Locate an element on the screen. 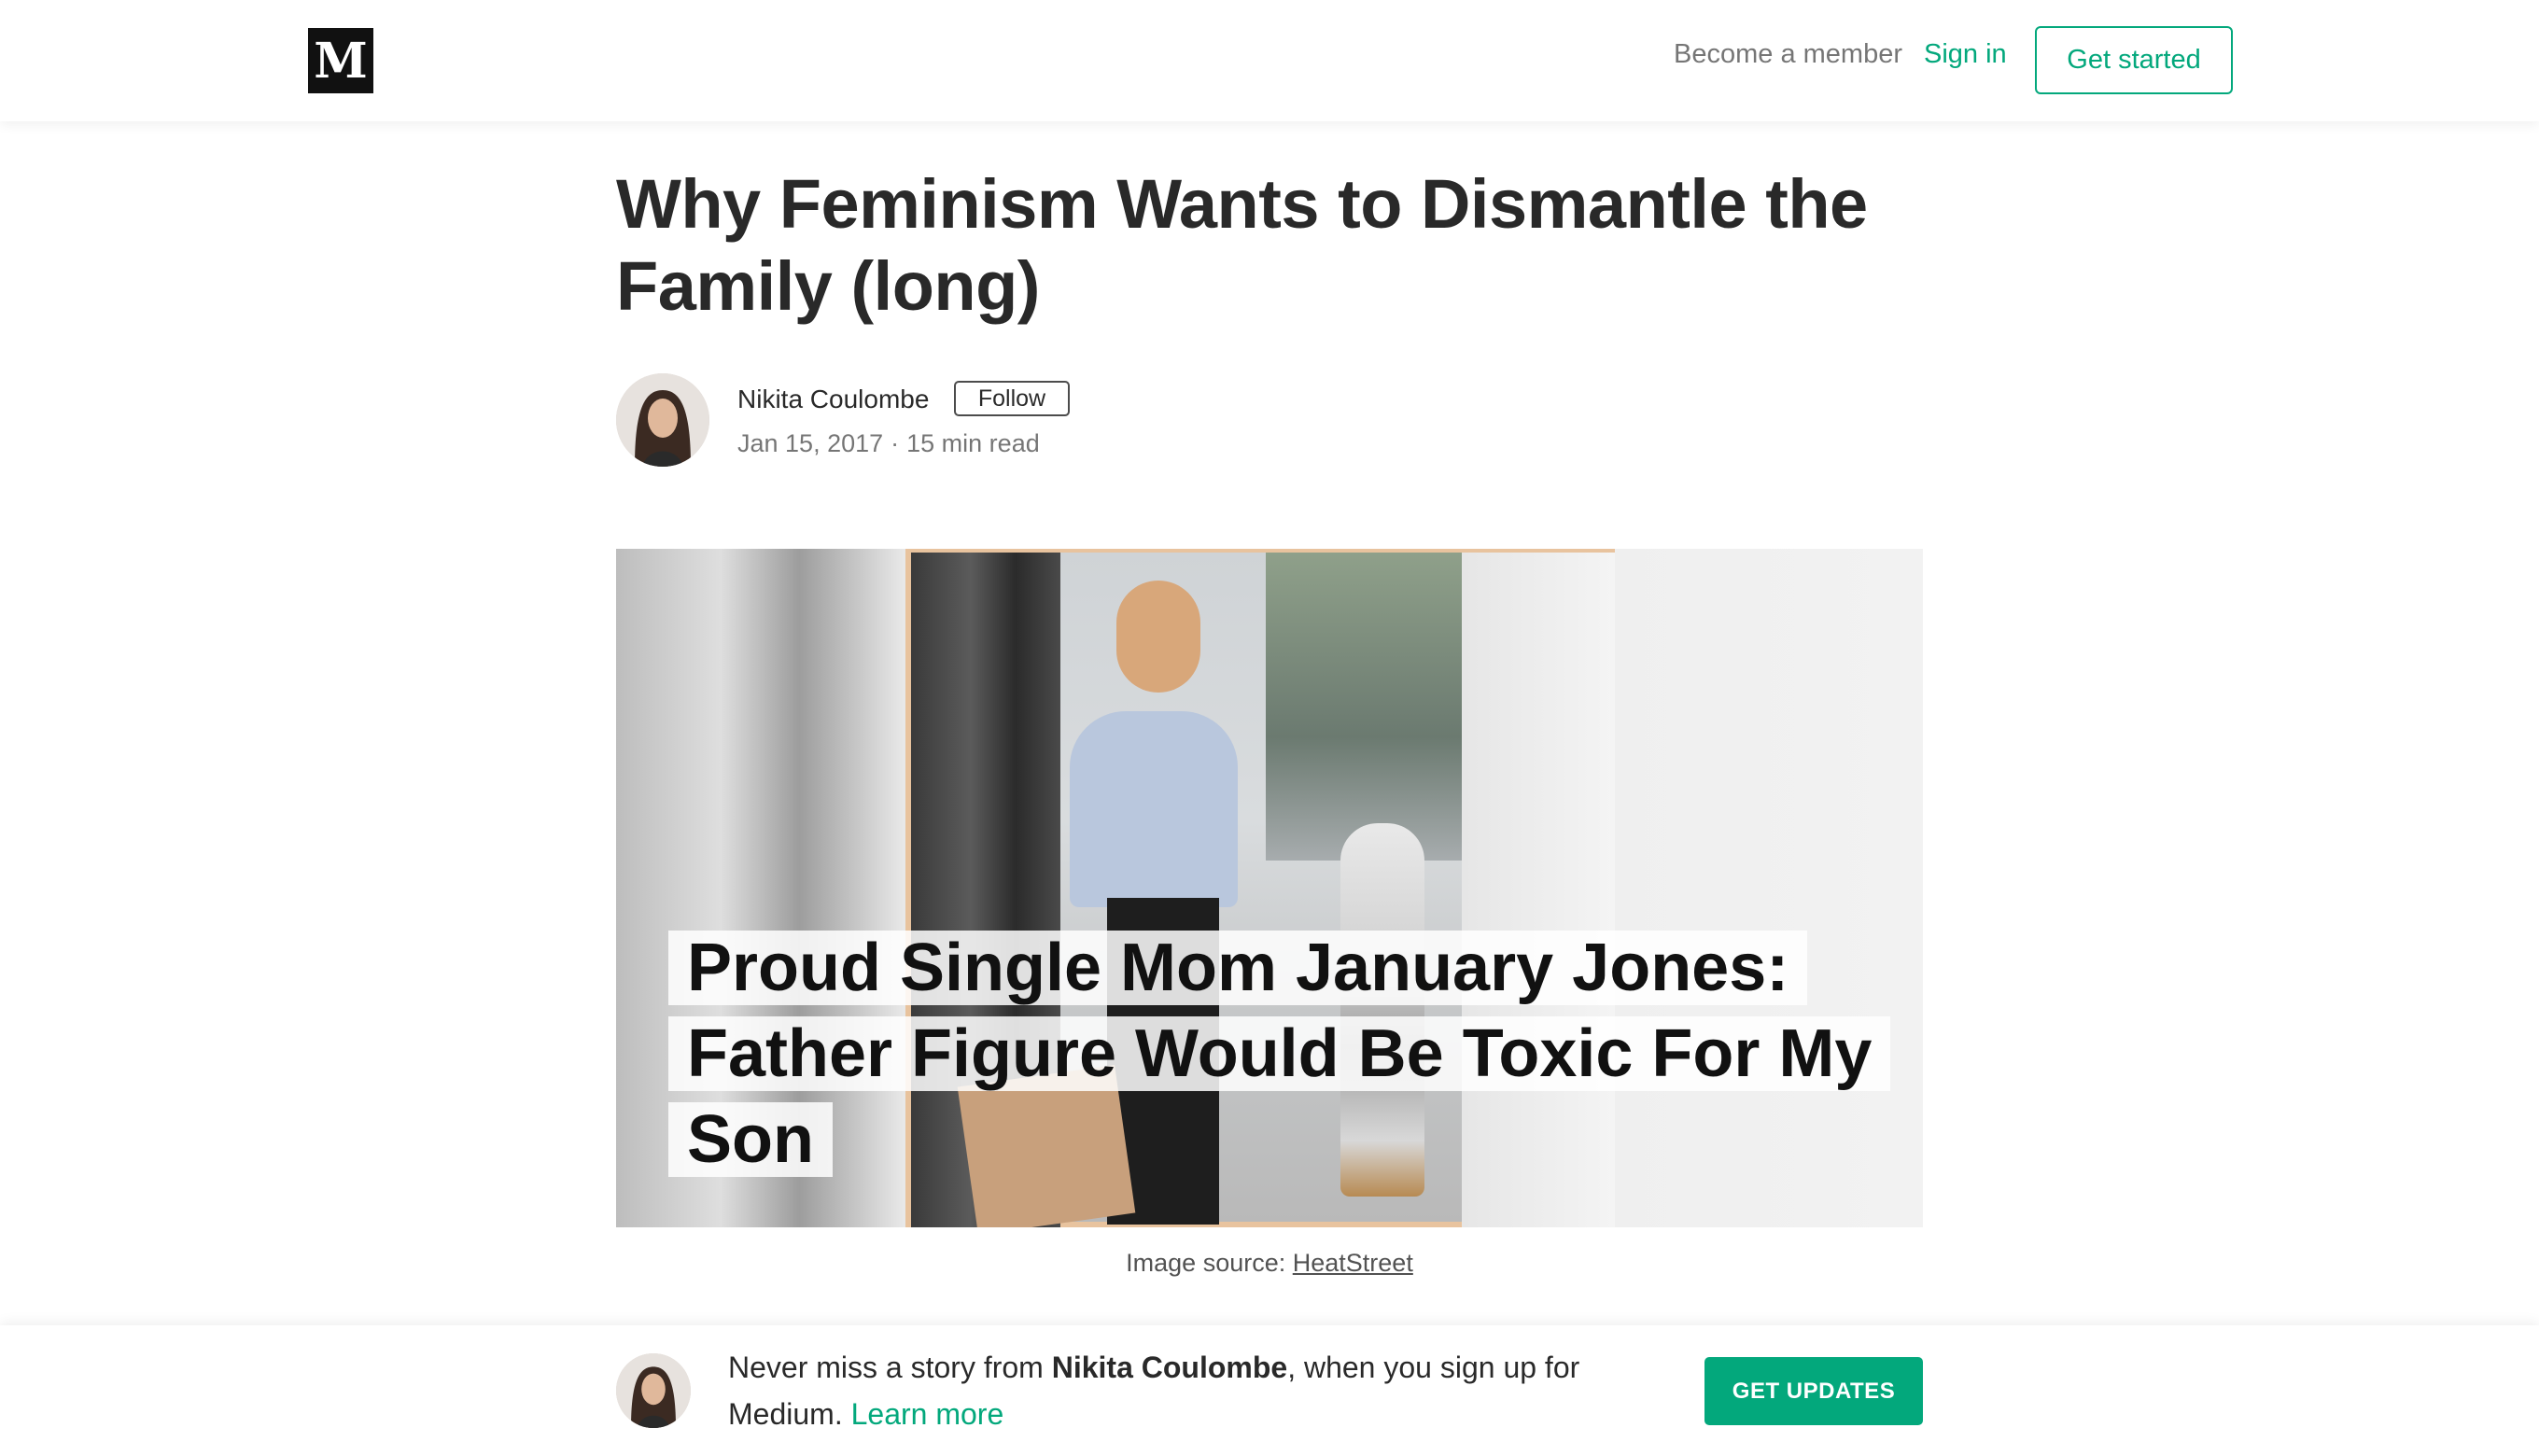 The image size is (2539, 1456). photo-window is located at coordinates (1364, 707).